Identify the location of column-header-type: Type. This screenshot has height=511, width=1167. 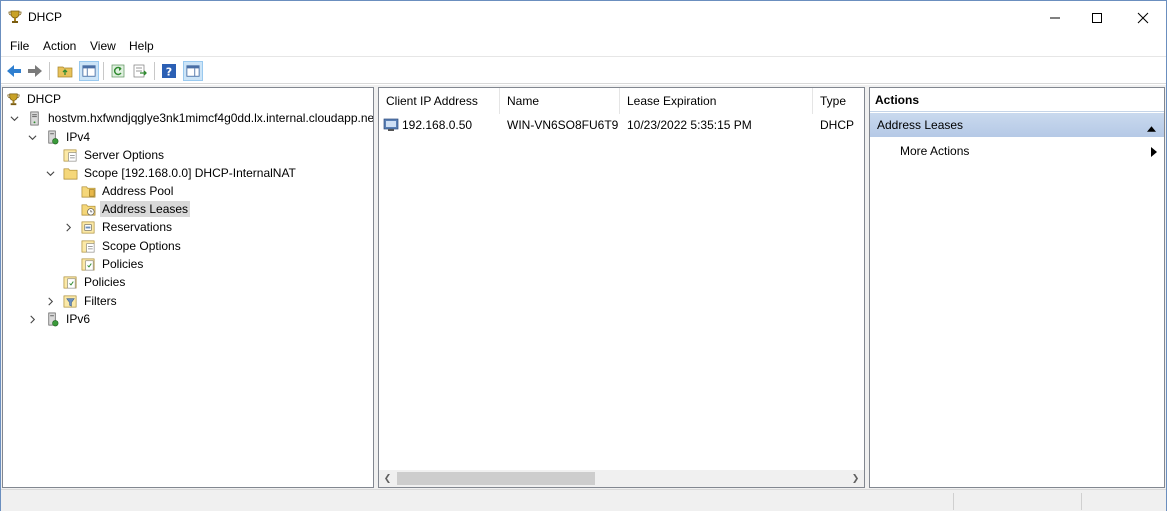
(838, 101).